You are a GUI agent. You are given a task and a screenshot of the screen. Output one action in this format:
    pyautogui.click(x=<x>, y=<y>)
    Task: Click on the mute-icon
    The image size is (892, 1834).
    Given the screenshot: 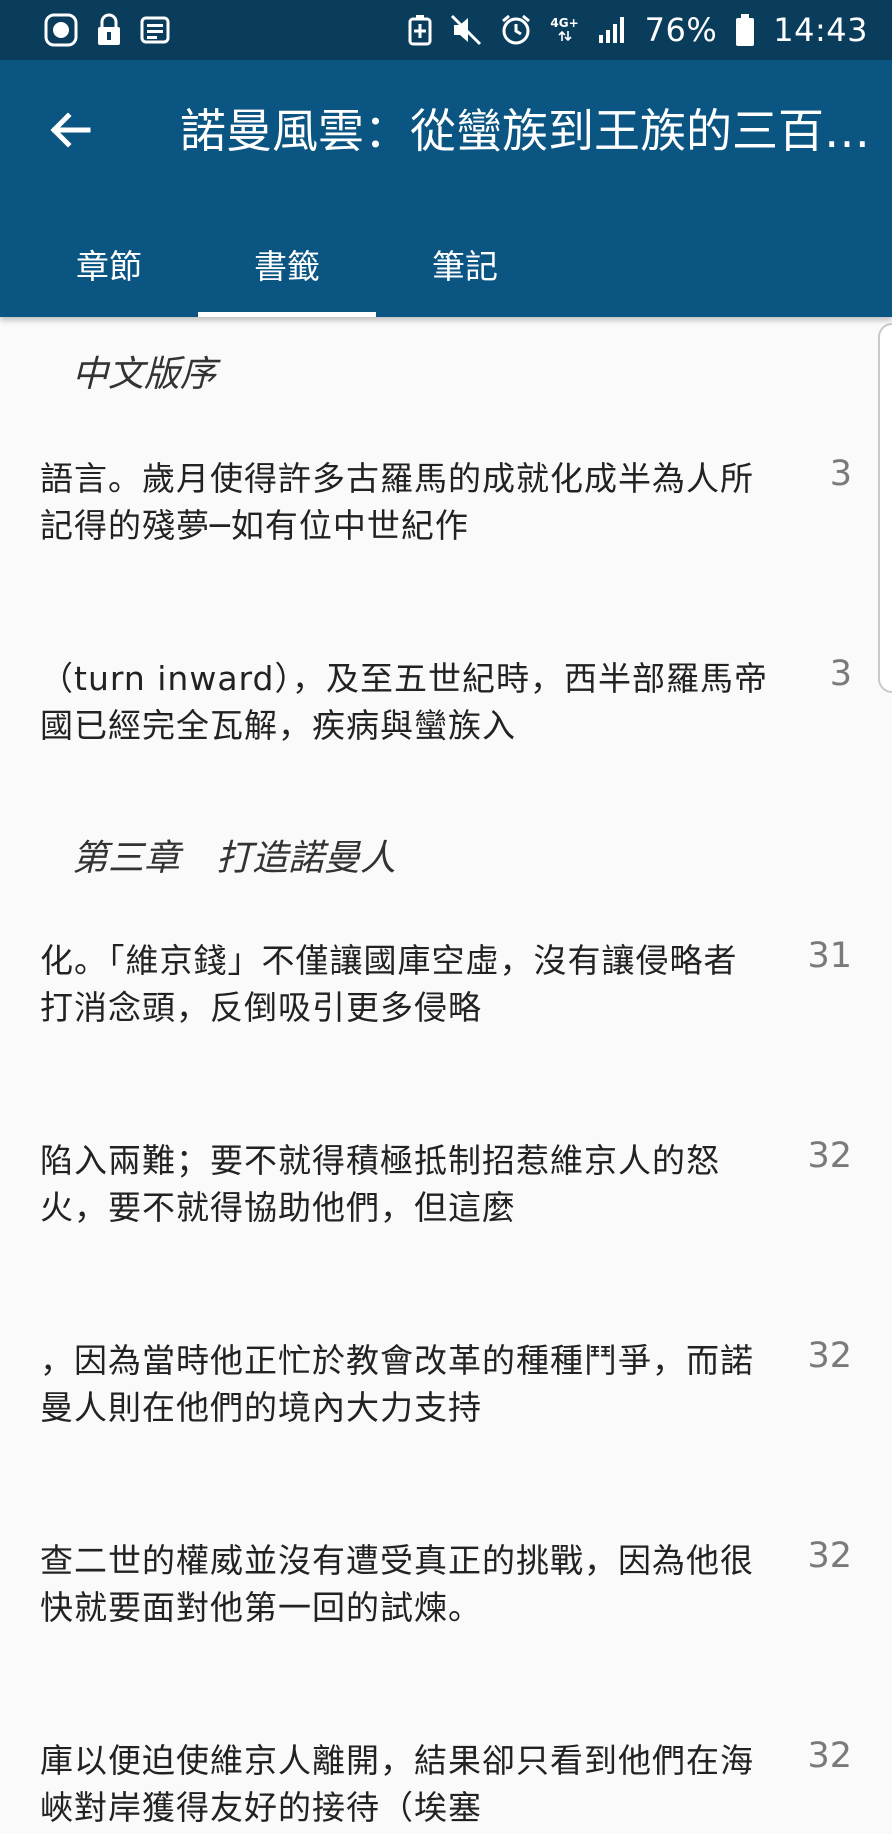 What is the action you would take?
    pyautogui.click(x=466, y=30)
    